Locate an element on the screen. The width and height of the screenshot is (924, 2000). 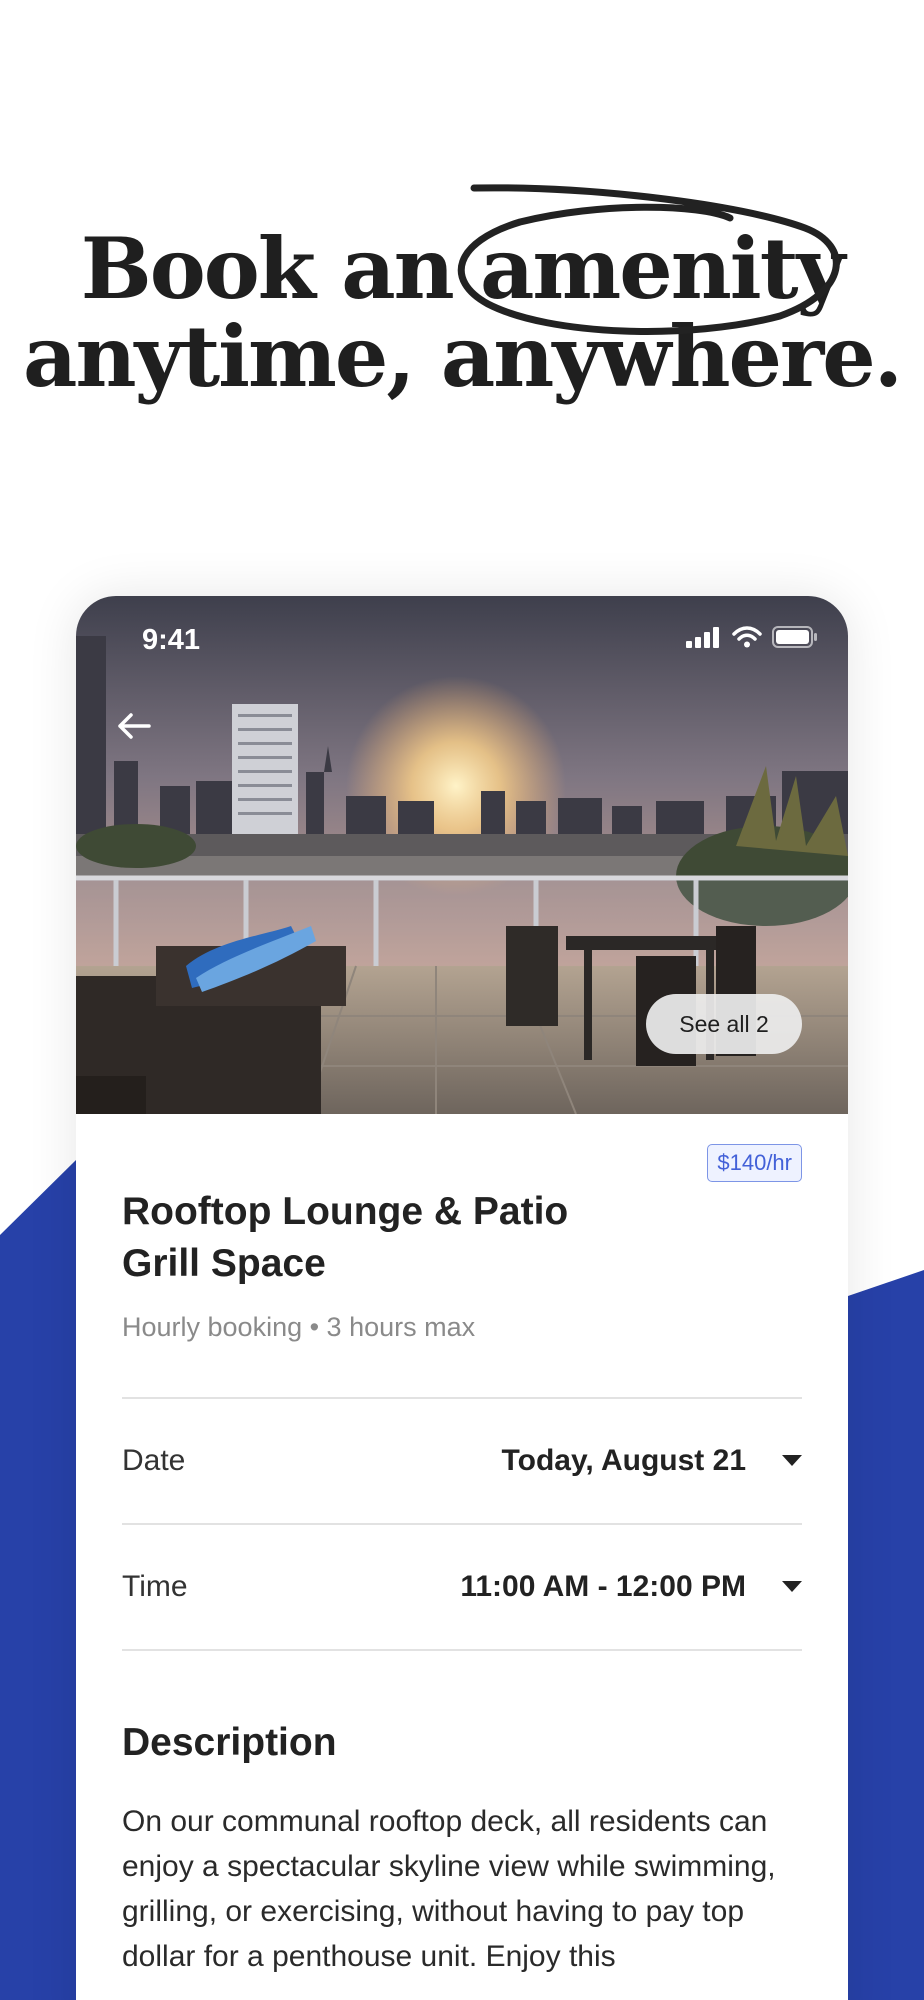
headline-line-2: anytime, anywhere. is located at coordinates (463, 356).